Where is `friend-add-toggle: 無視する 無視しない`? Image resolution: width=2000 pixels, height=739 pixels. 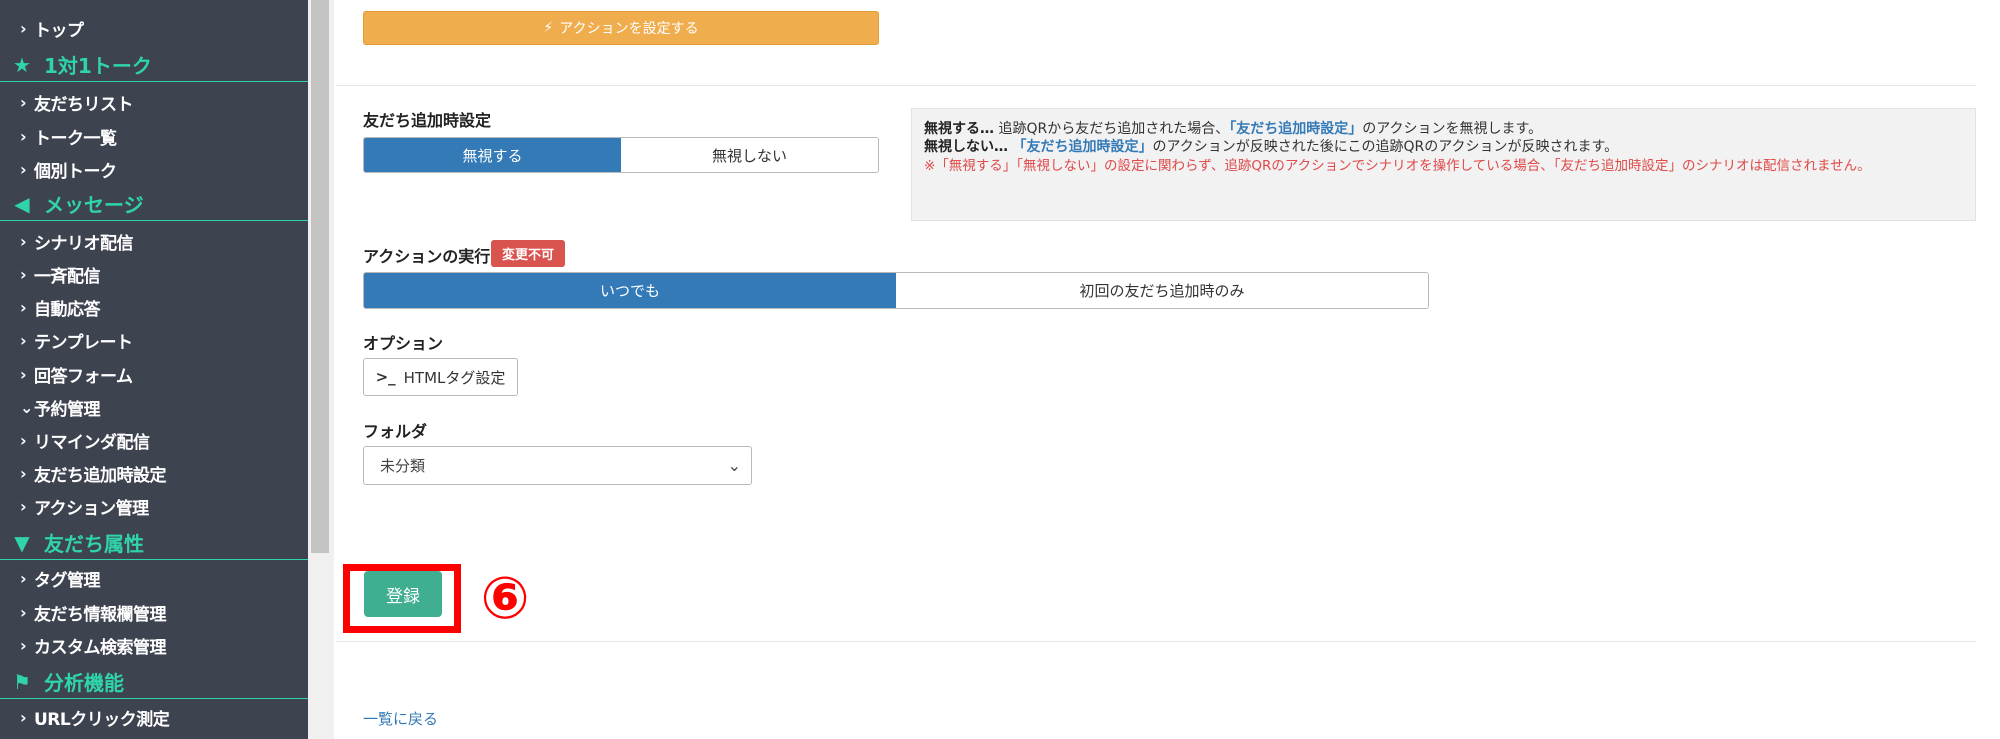
friend-add-toggle: 無視する 無視しない is located at coordinates (621, 155).